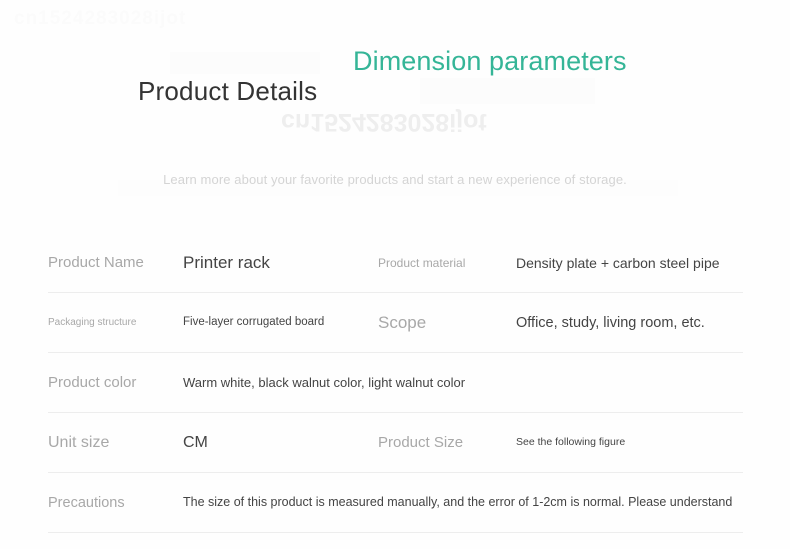 The height and width of the screenshot is (549, 790). Describe the element at coordinates (422, 262) in the screenshot. I see `spec-label-product-material: Product material` at that location.